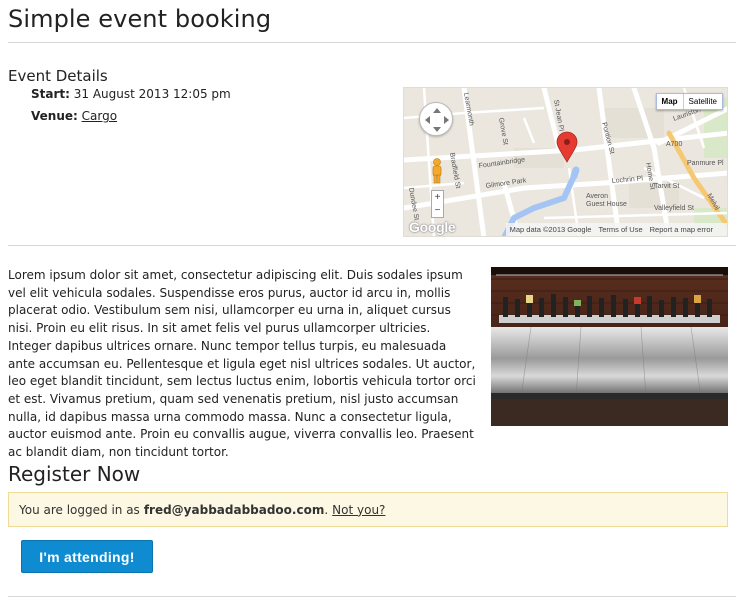  Describe the element at coordinates (74, 474) in the screenshot. I see `register-heading: Register Now` at that location.